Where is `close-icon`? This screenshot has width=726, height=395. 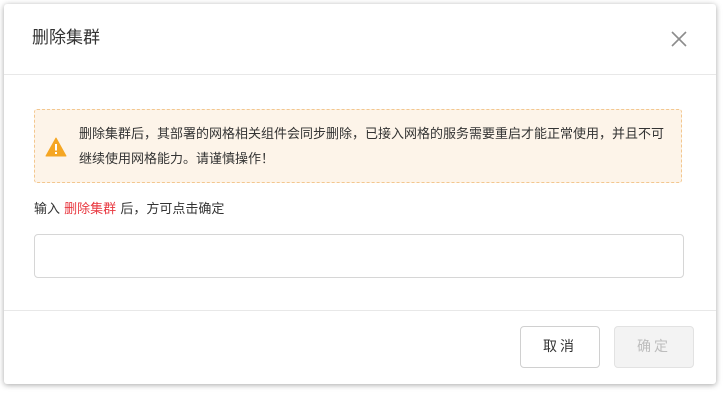 close-icon is located at coordinates (679, 39).